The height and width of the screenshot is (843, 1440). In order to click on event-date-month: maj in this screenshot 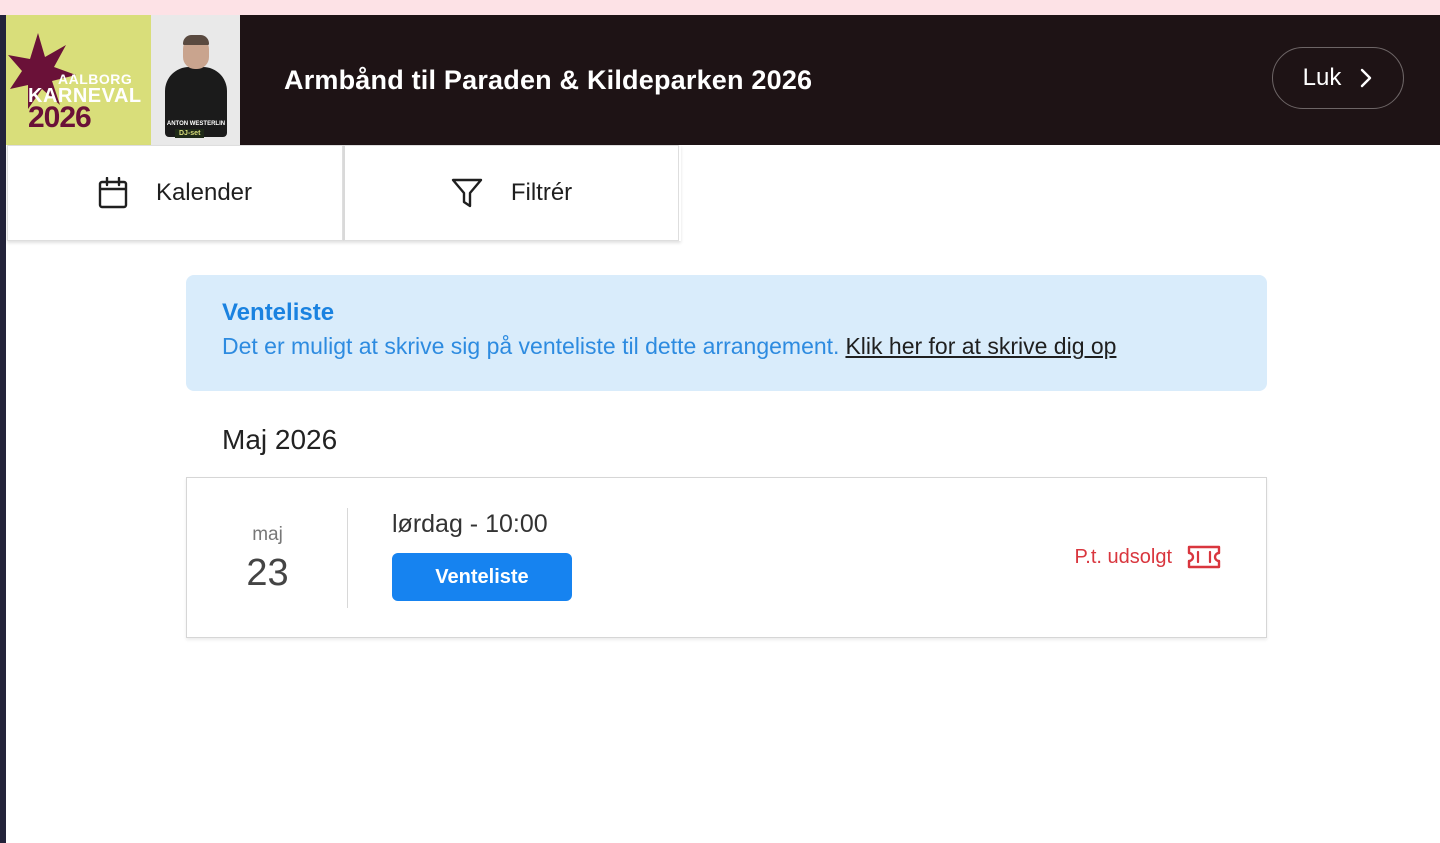, I will do `click(267, 534)`.